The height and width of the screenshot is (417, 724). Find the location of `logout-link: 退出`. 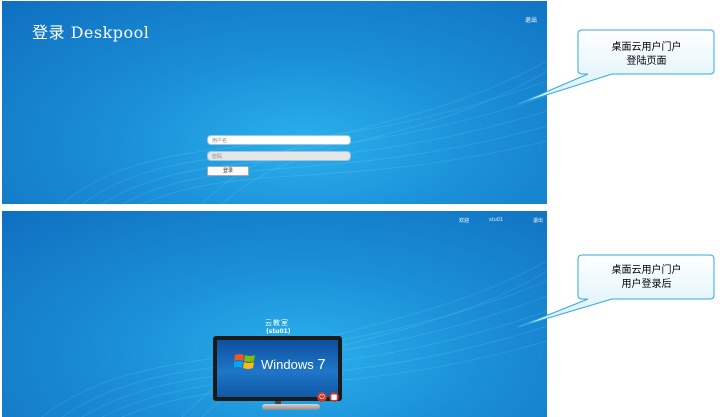

logout-link: 退出 is located at coordinates (538, 220).